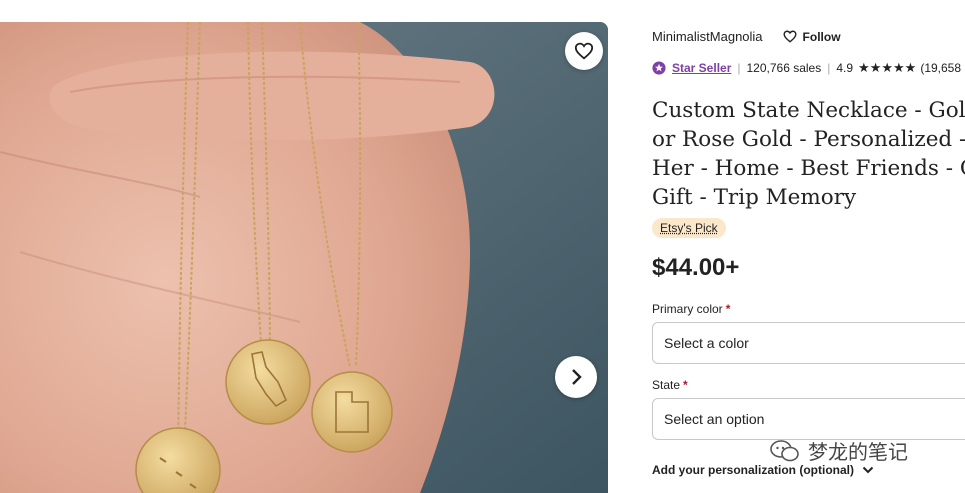 This screenshot has width=965, height=493. I want to click on favorite-button, so click(584, 51).